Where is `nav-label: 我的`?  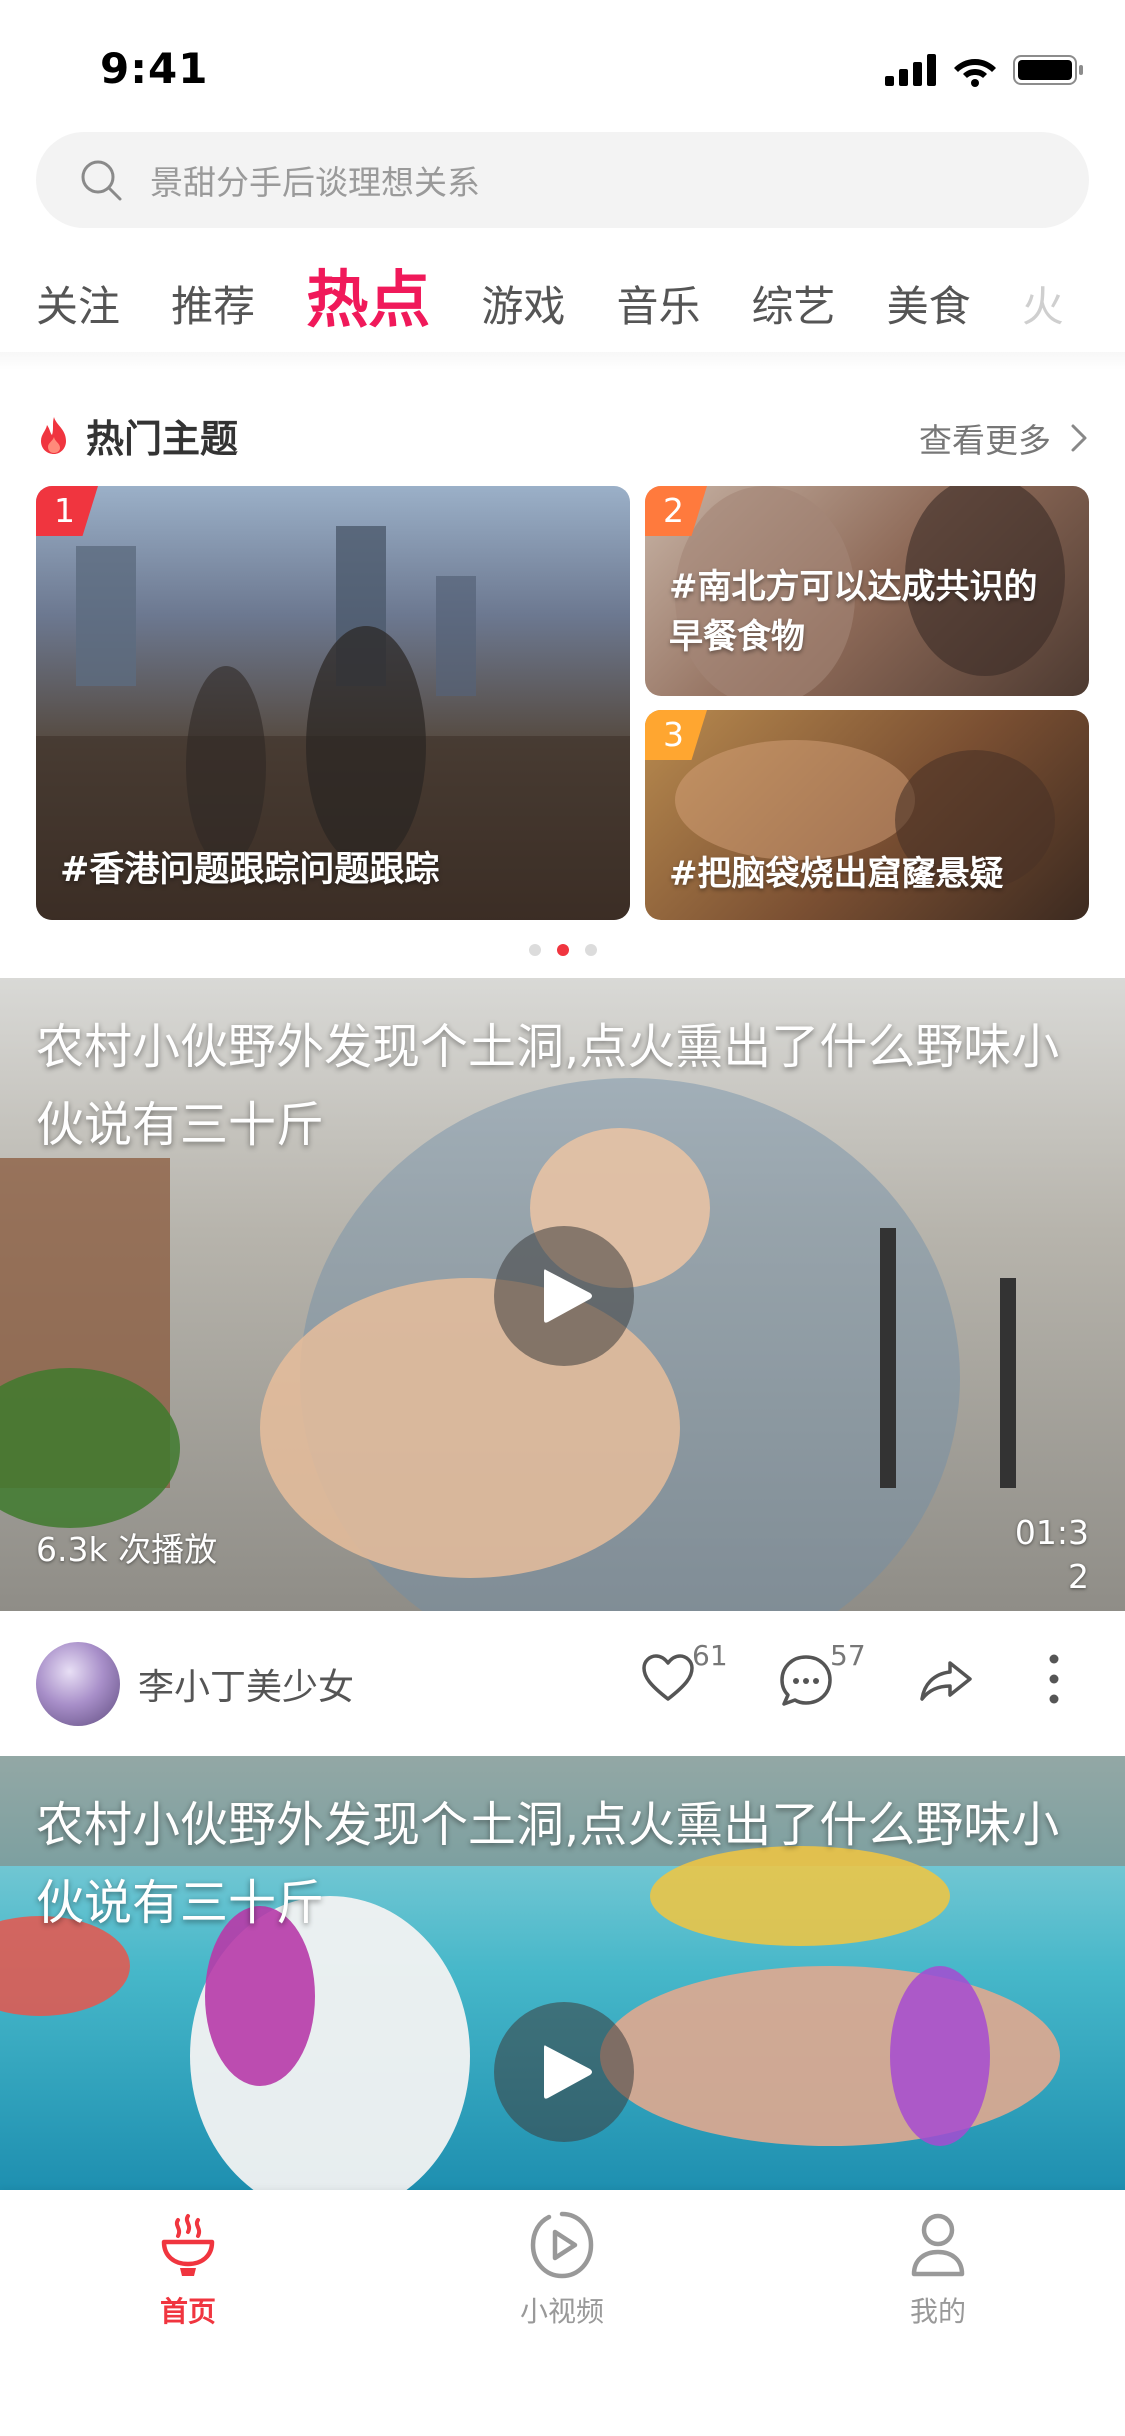 nav-label: 我的 is located at coordinates (937, 2311).